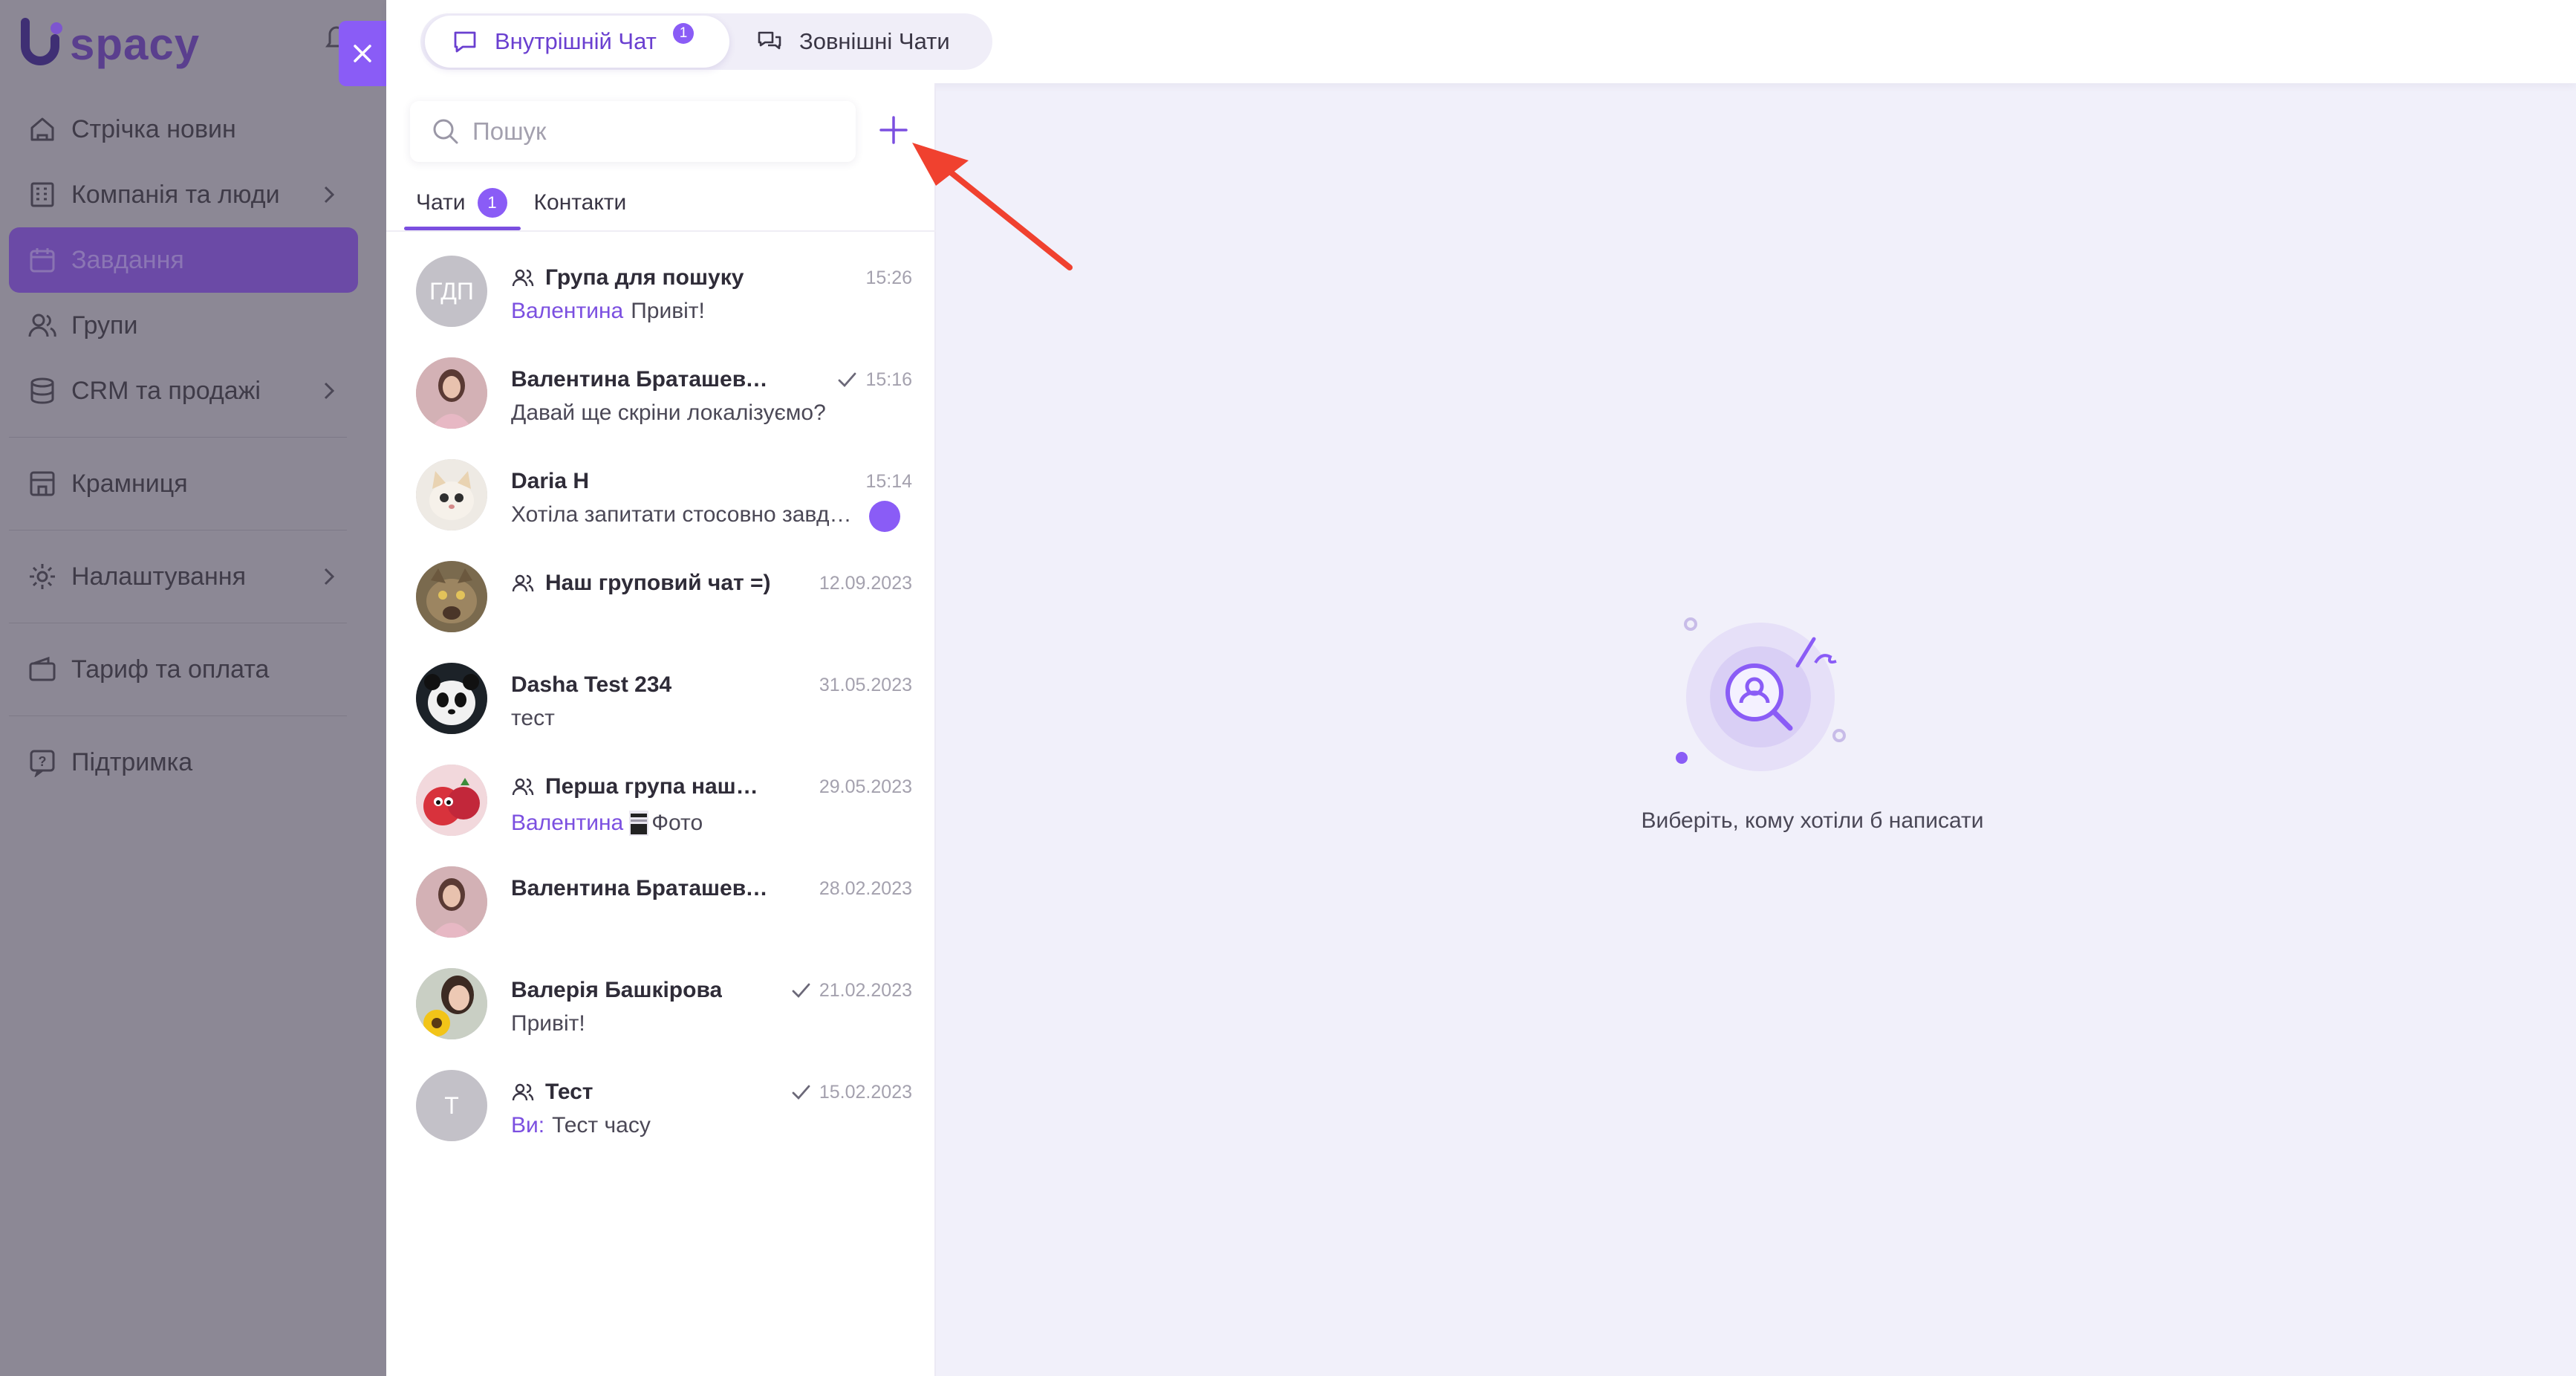  I want to click on chat-time-wrap: 15:14, so click(888, 481).